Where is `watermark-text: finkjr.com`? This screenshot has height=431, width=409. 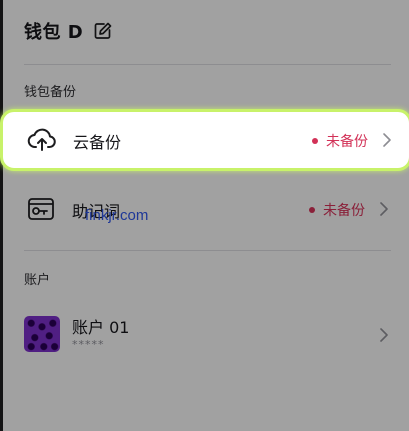
watermark-text: finkjr.com is located at coordinates (117, 215).